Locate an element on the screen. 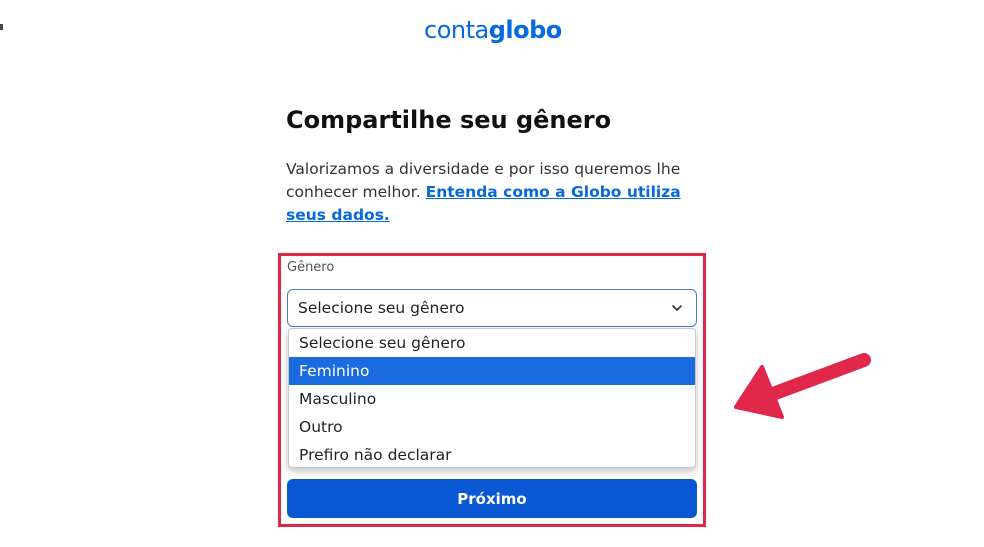  gender-select: Selecione seu gênero is located at coordinates (492, 308).